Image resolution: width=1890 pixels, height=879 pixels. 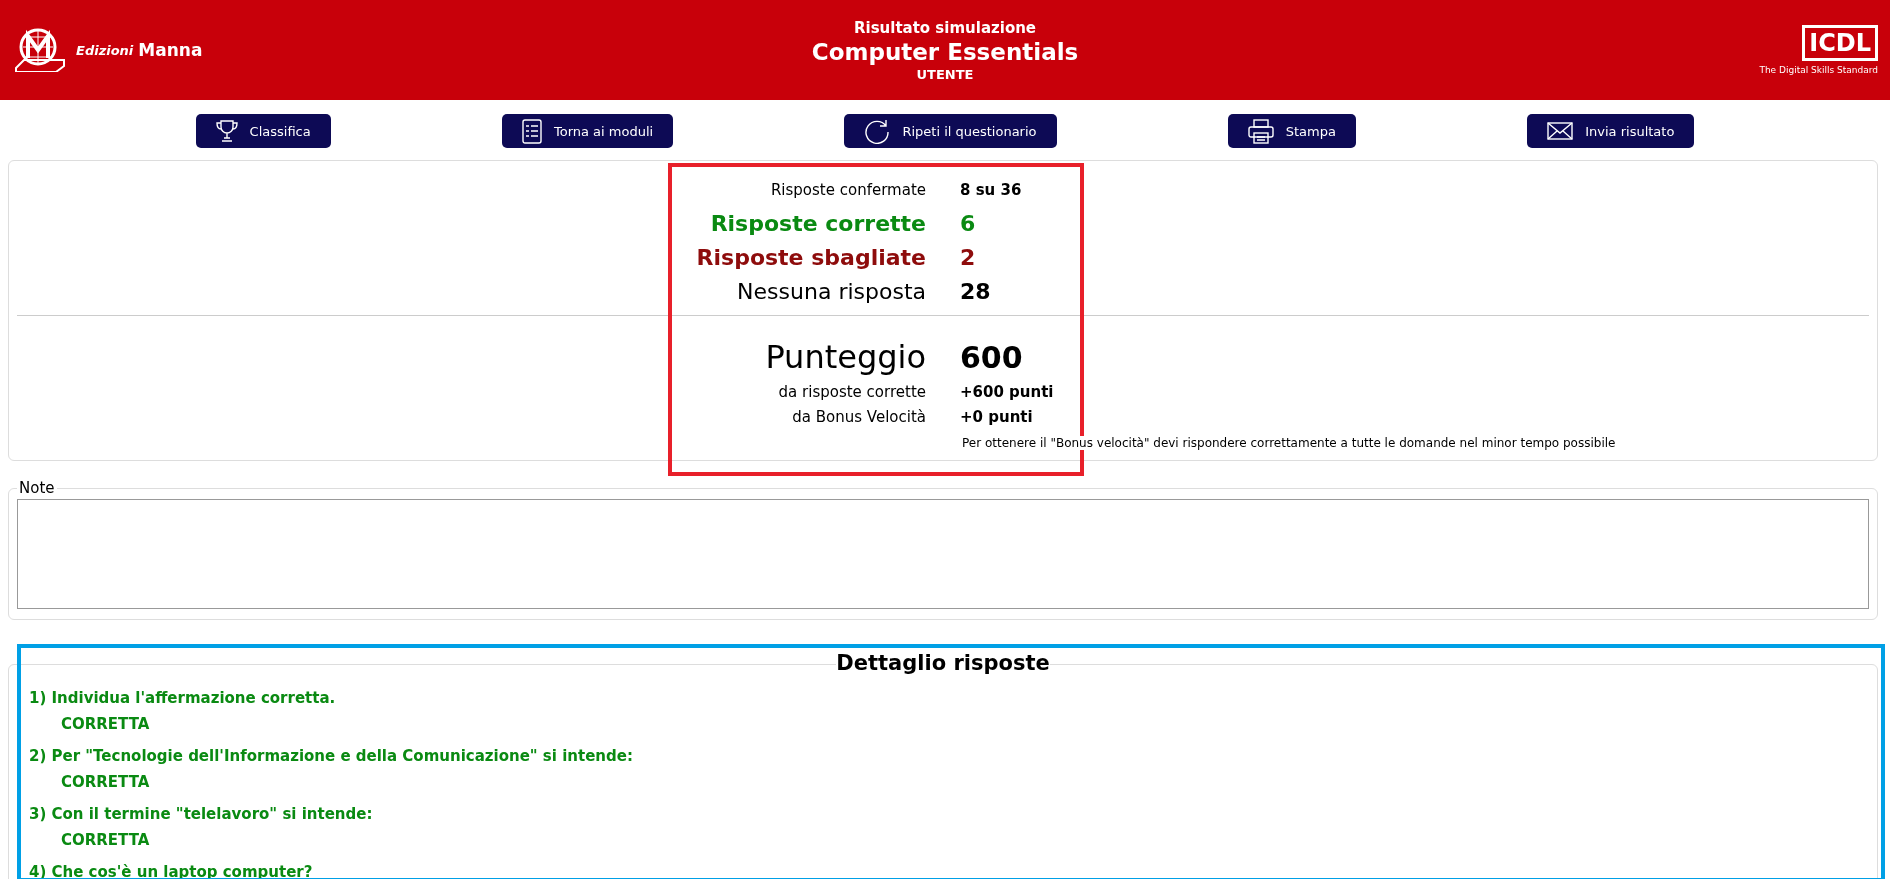 What do you see at coordinates (847, 190) in the screenshot?
I see `count-label: Risposte confermate` at bounding box center [847, 190].